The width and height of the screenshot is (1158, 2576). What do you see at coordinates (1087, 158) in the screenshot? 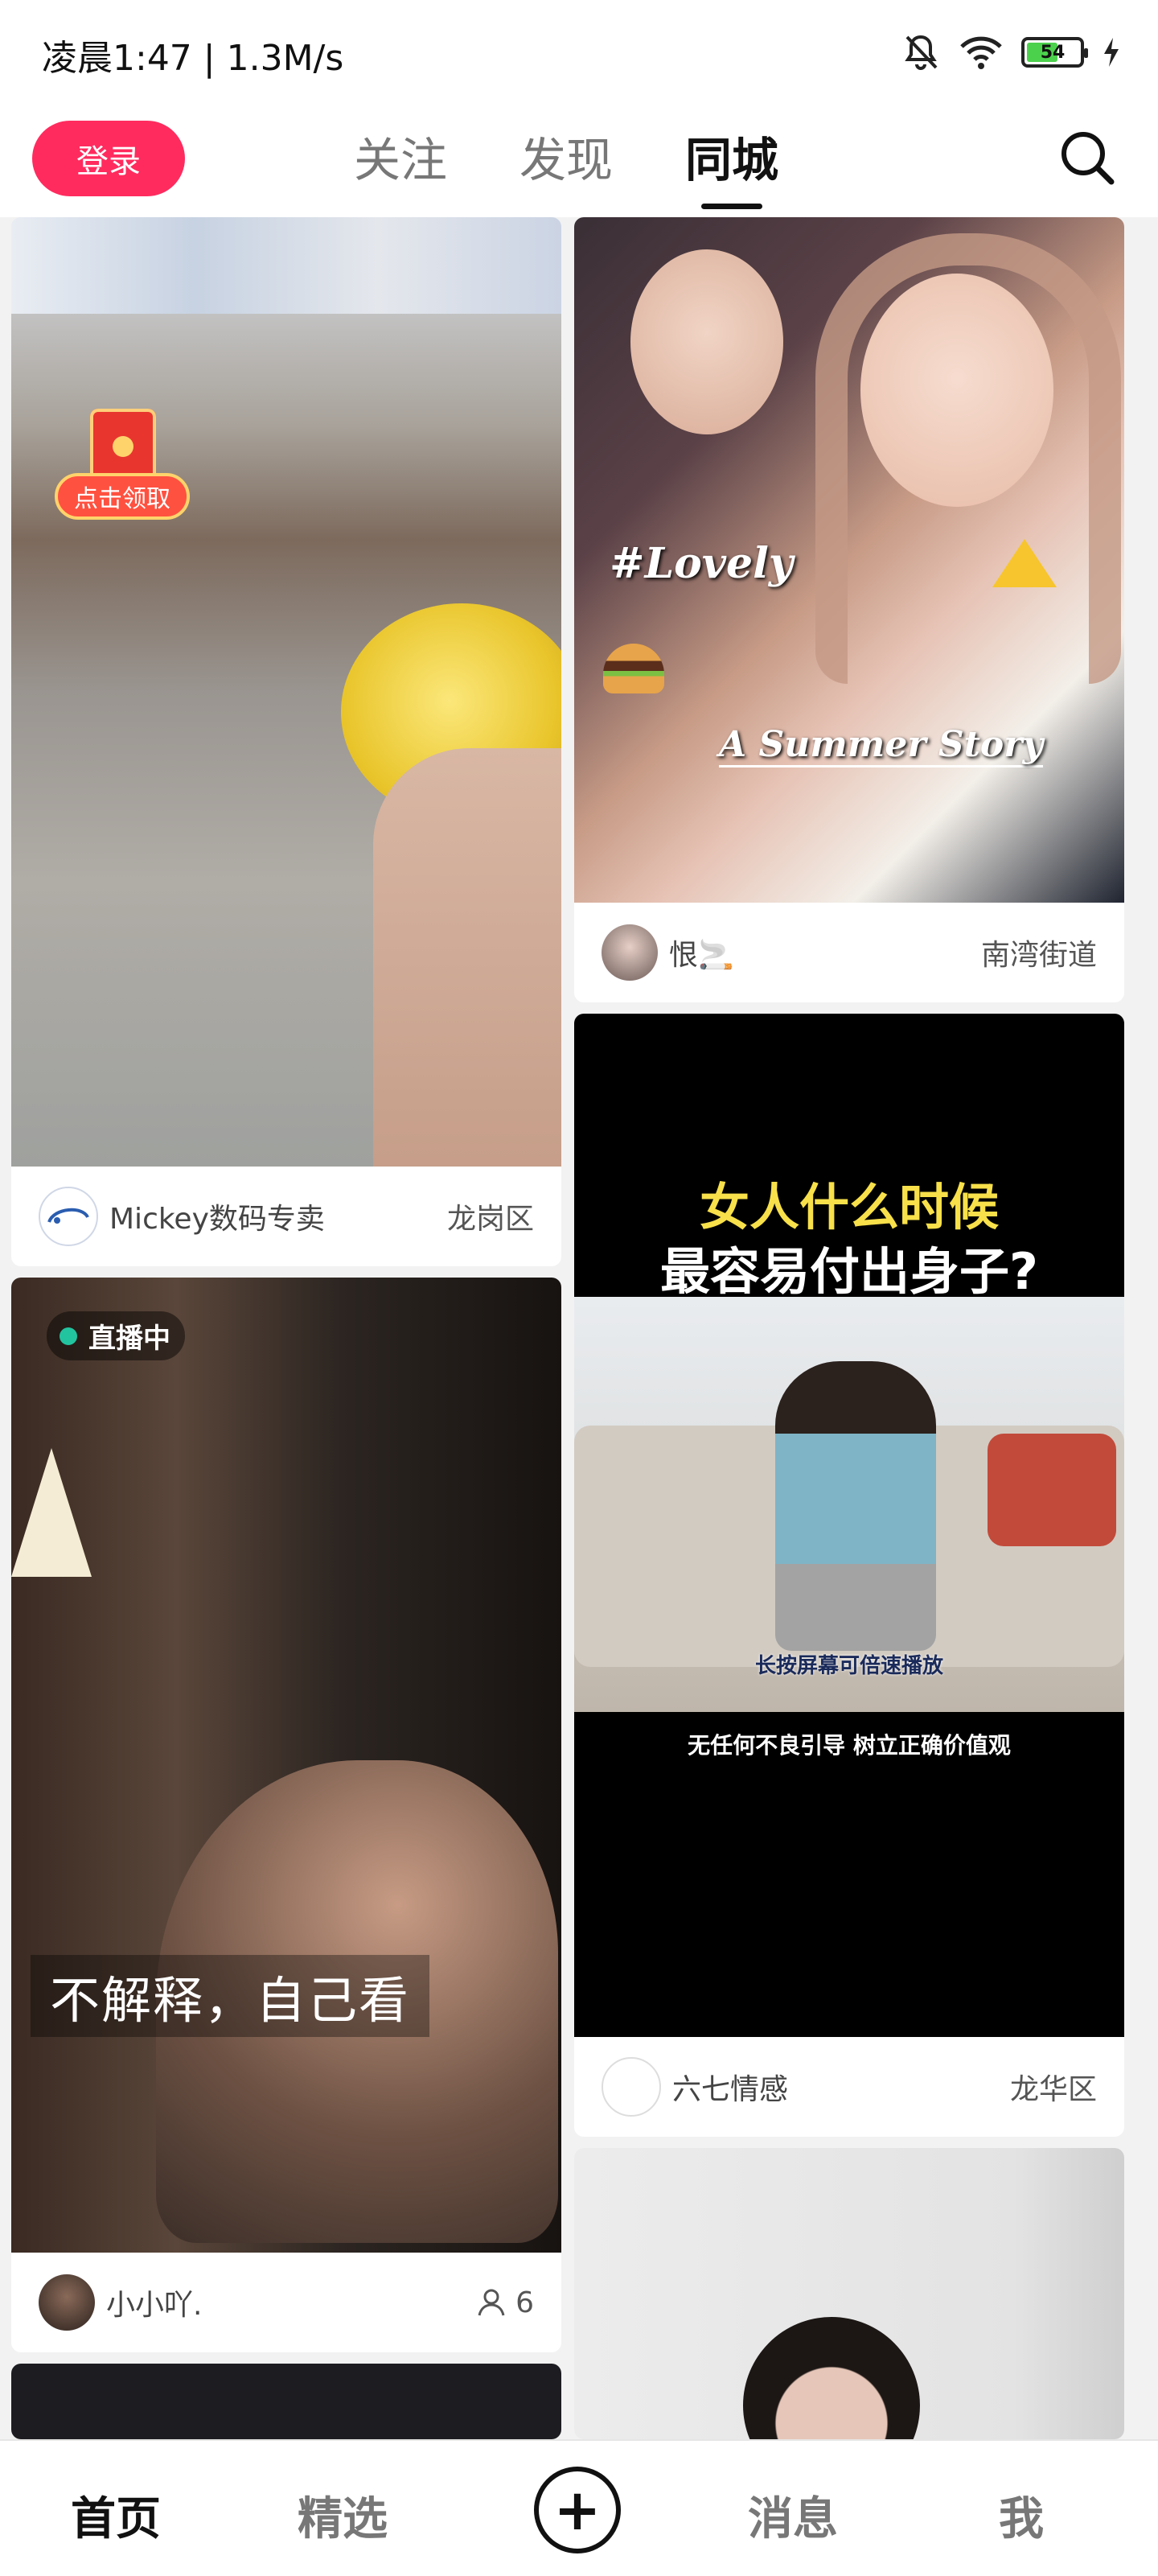
I see `search-icon` at bounding box center [1087, 158].